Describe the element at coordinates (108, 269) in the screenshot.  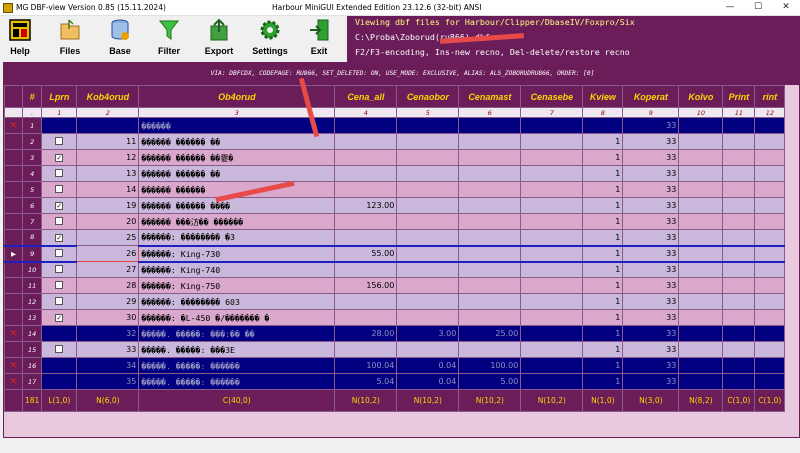
I see `cell-kob: 27` at that location.